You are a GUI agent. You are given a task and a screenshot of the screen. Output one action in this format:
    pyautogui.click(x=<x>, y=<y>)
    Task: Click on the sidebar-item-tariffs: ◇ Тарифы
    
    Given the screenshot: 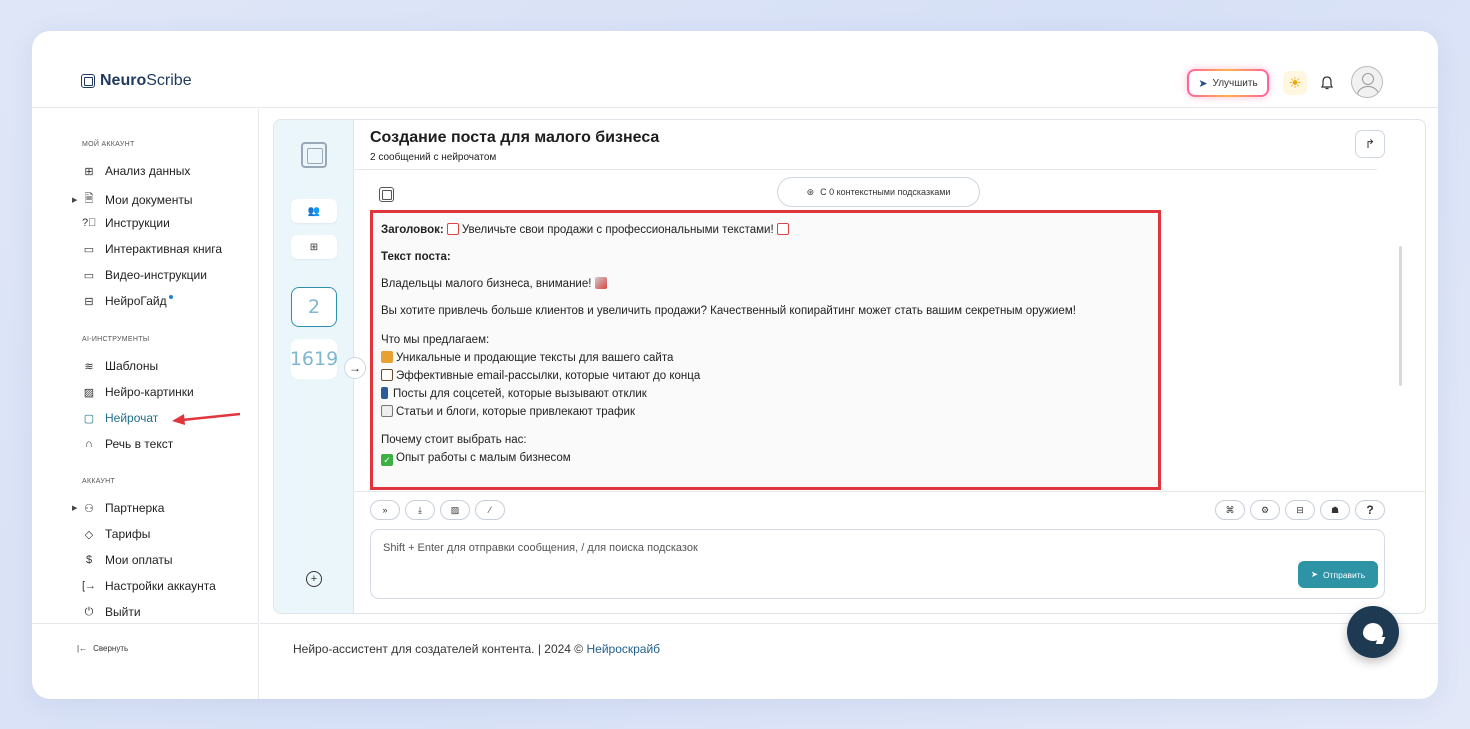 What is the action you would take?
    pyautogui.click(x=116, y=534)
    